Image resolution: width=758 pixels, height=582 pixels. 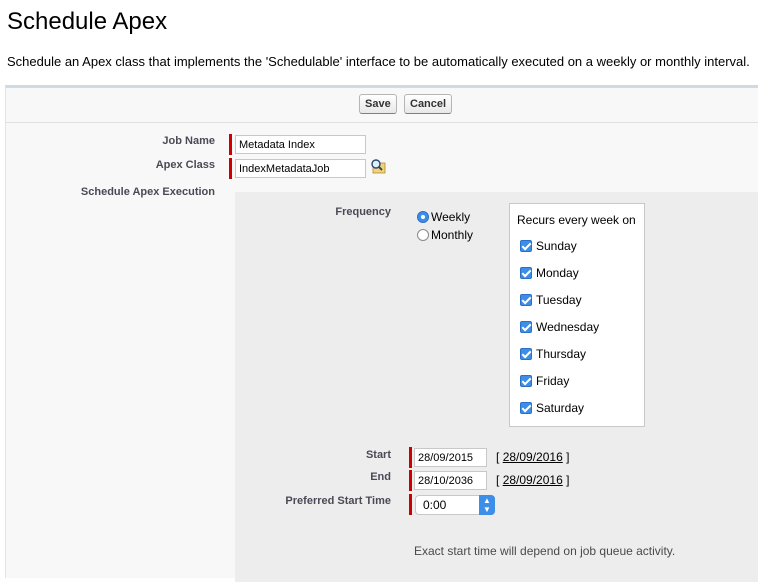 I want to click on start-label: Start, so click(x=378, y=455).